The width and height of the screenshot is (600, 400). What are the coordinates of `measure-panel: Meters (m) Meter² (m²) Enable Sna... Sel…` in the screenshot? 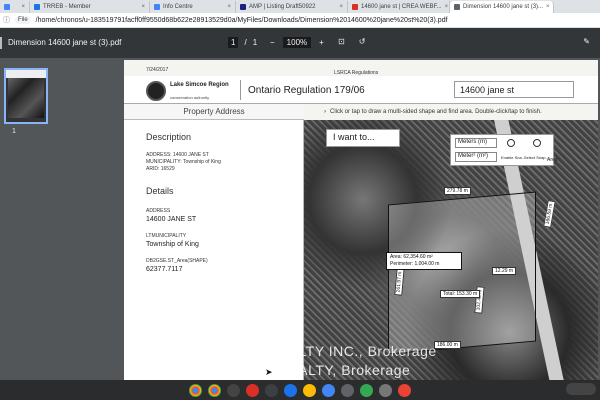 It's located at (504, 150).